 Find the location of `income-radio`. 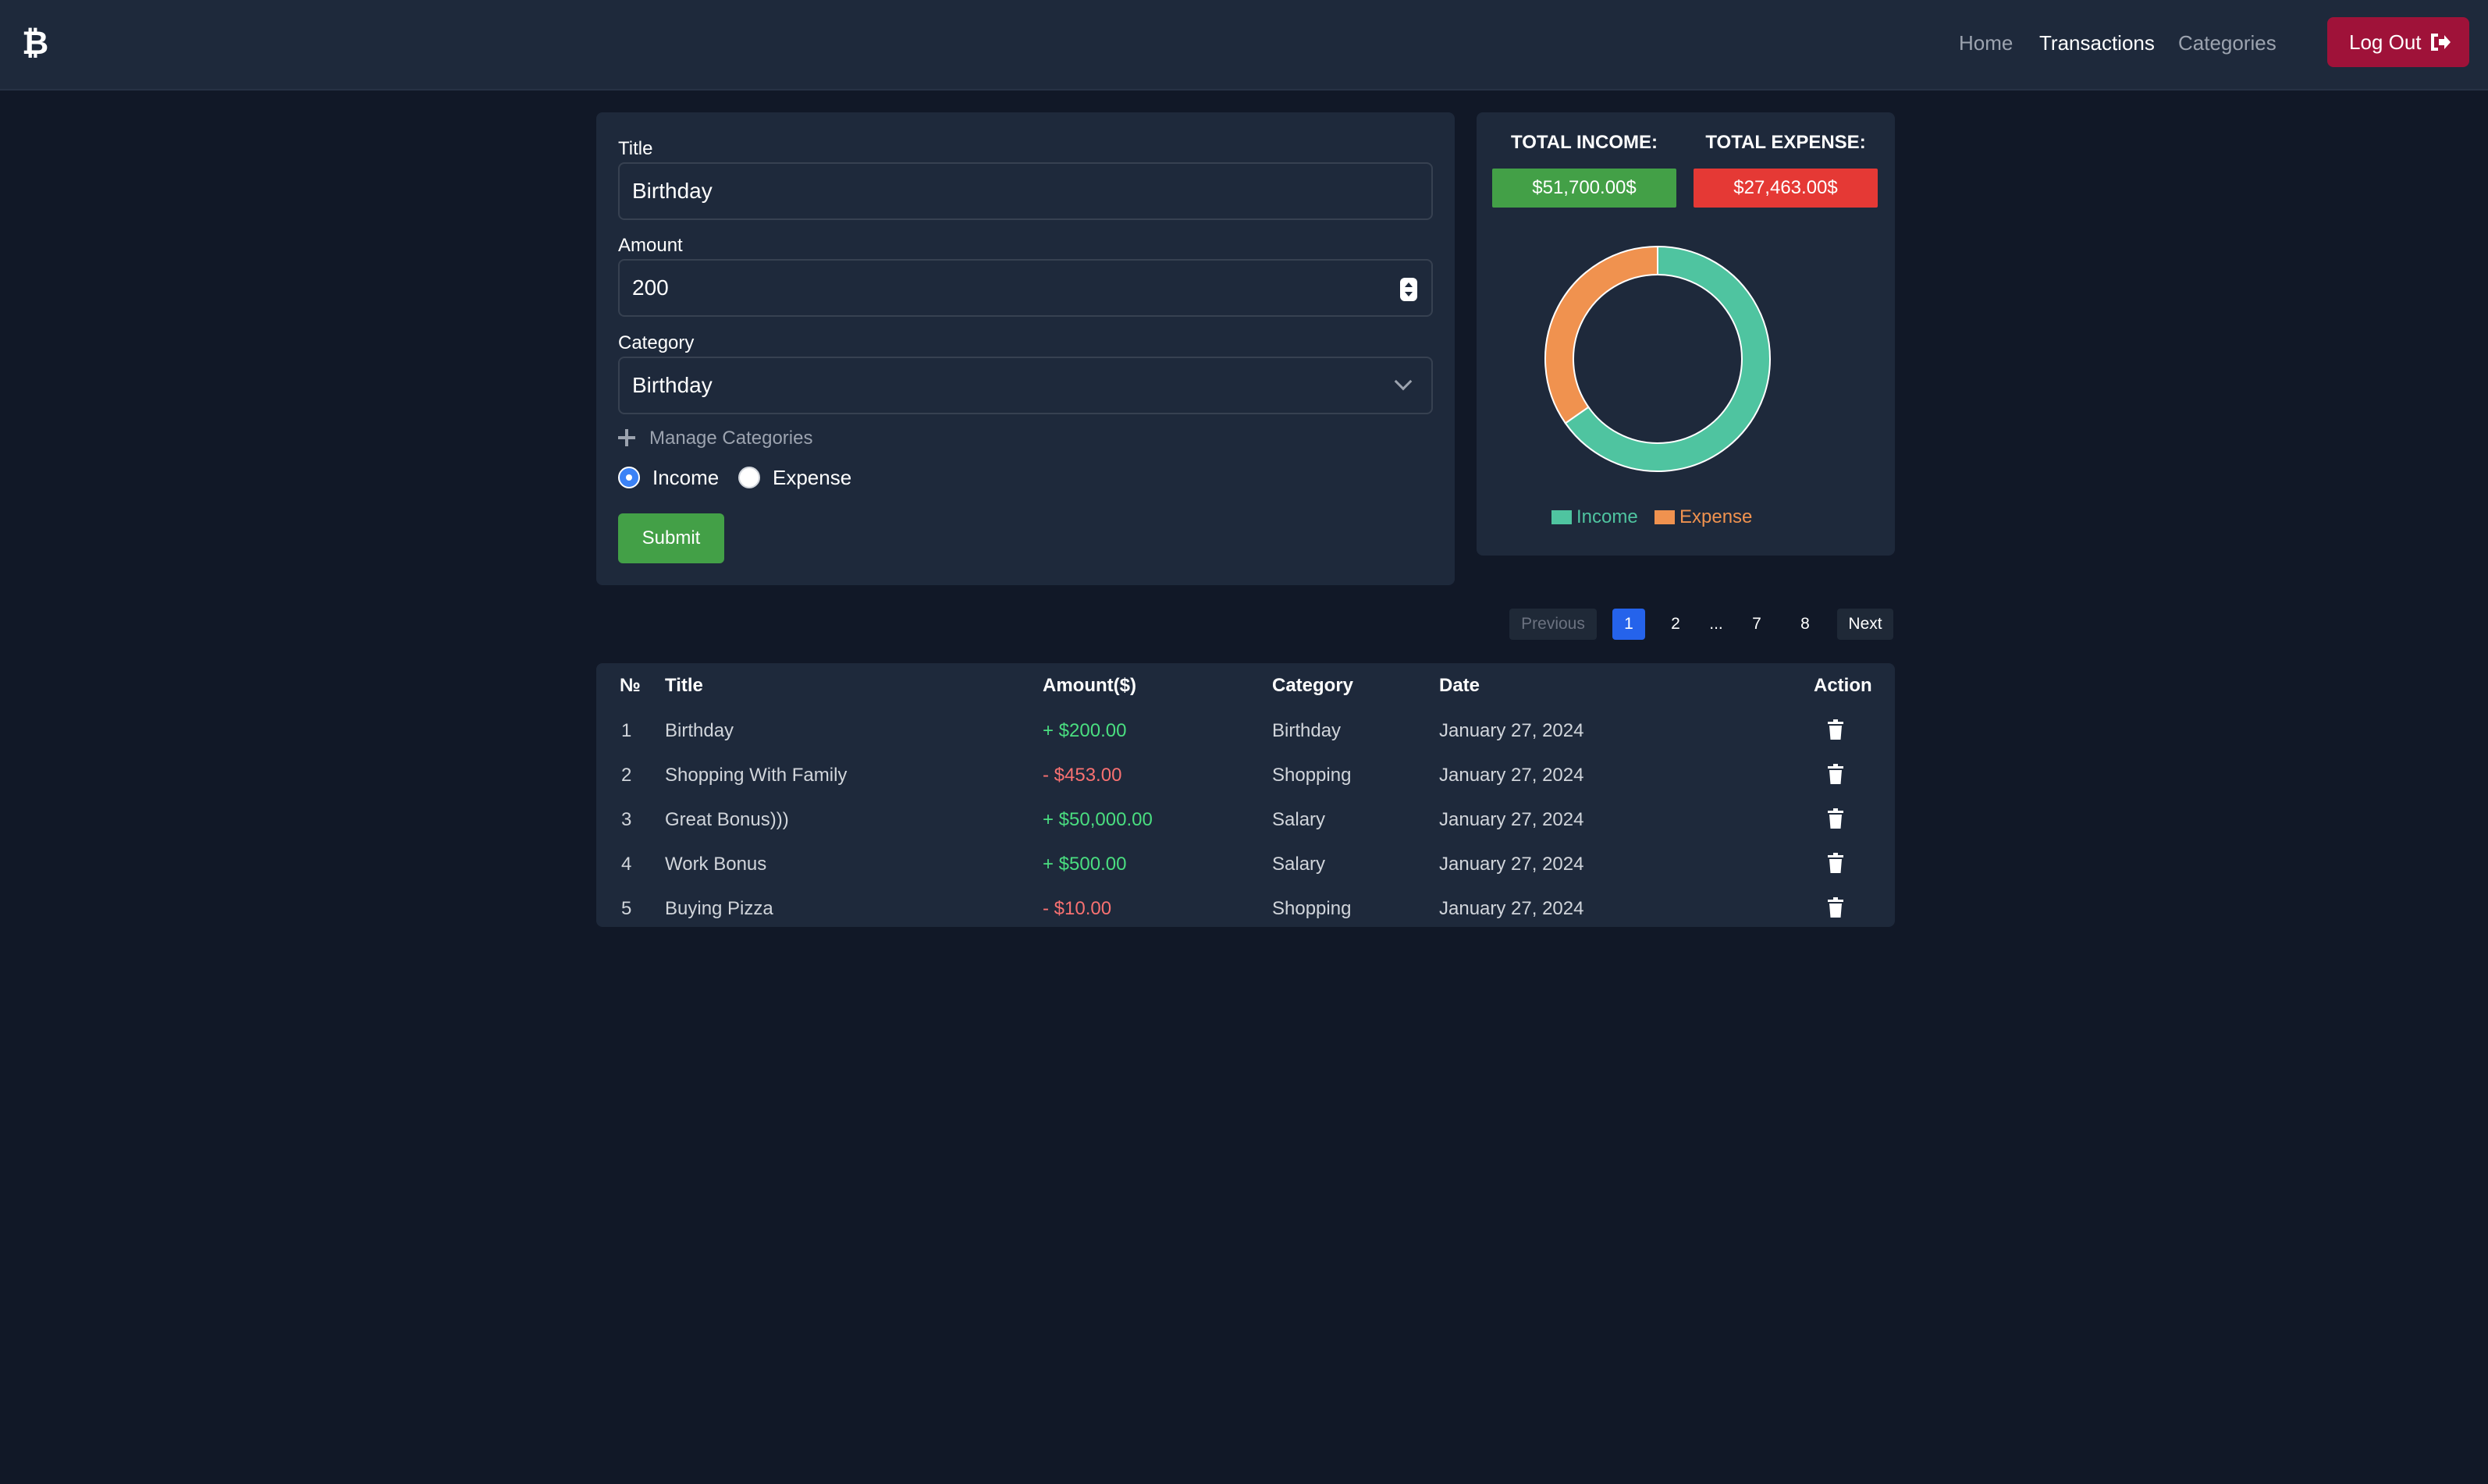

income-radio is located at coordinates (629, 478).